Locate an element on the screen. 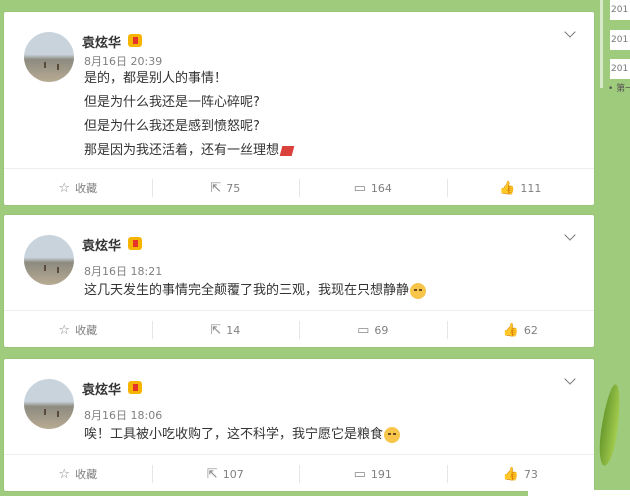 Image resolution: width=630 pixels, height=496 pixels. like-count: 73 is located at coordinates (530, 474).